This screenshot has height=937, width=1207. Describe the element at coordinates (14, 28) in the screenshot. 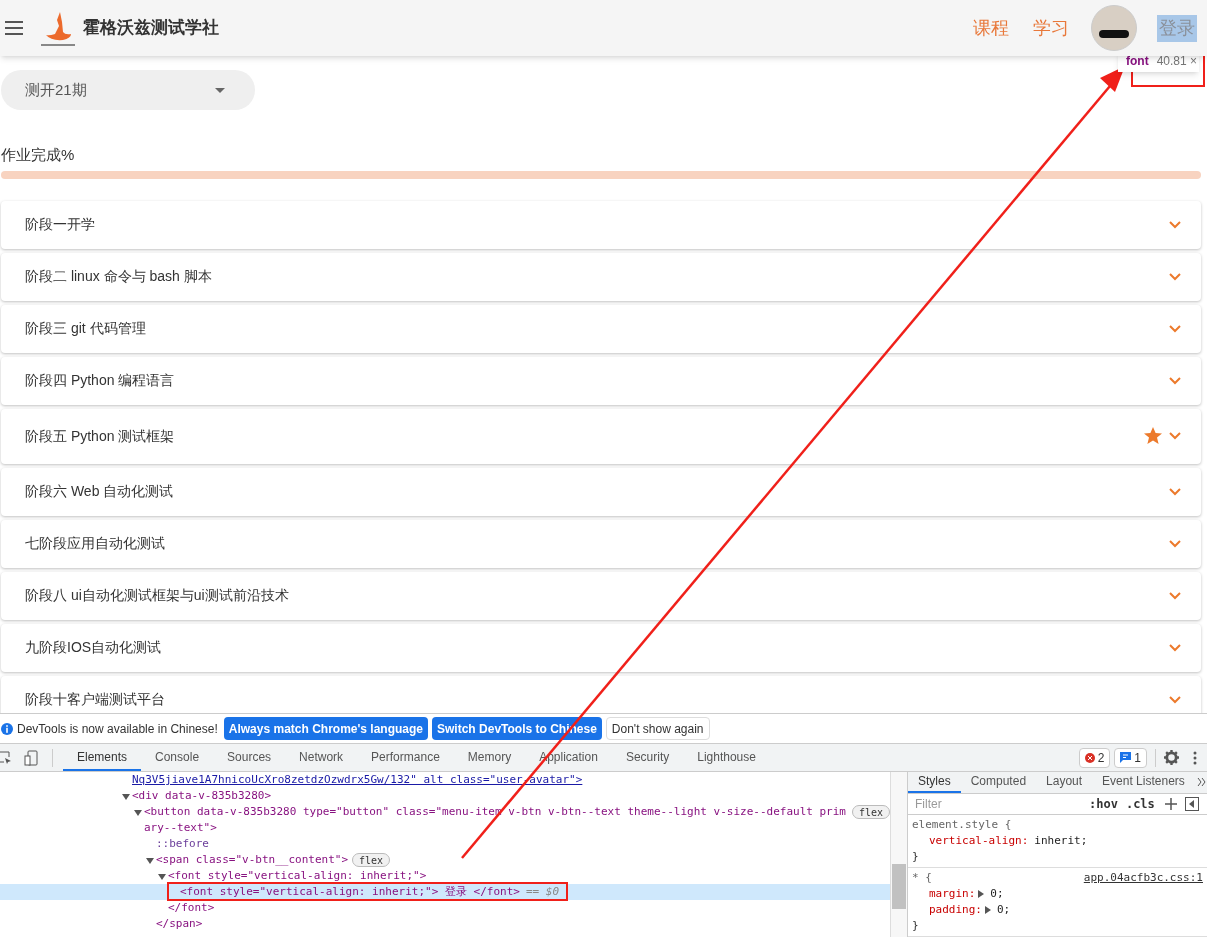

I see `menu-icon` at that location.